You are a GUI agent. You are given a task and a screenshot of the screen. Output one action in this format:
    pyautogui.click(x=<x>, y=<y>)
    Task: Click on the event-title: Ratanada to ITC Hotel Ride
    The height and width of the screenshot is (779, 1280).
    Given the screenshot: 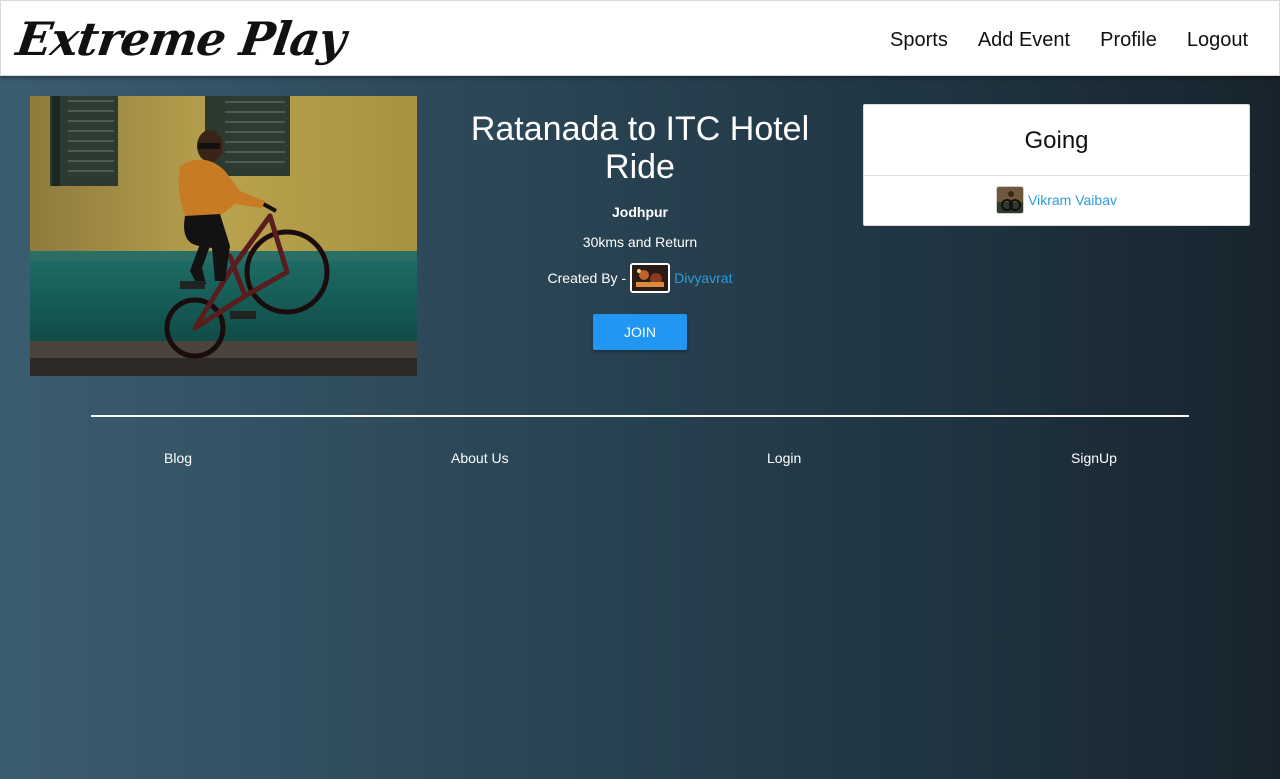 What is the action you would take?
    pyautogui.click(x=640, y=148)
    